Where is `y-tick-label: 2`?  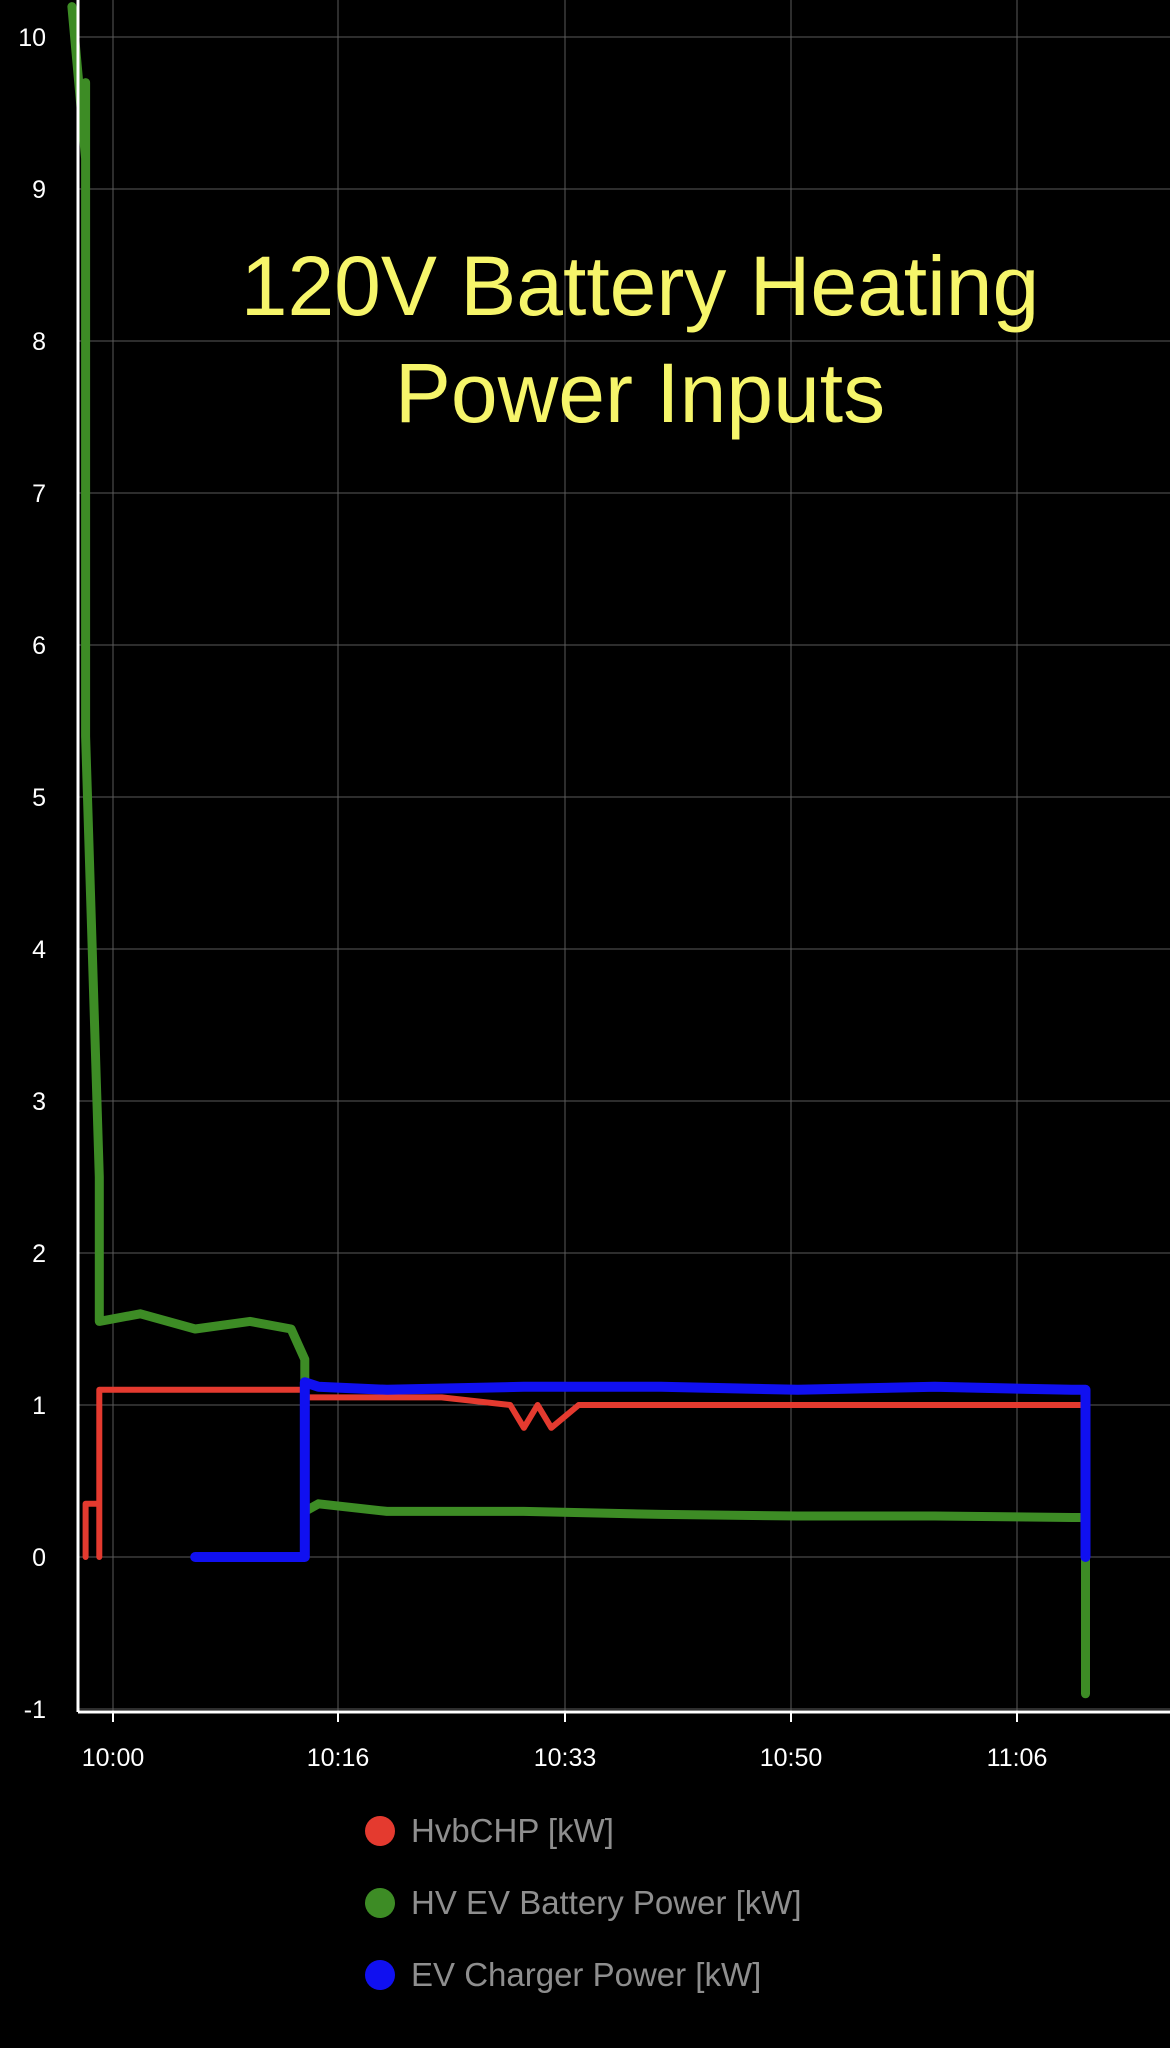 y-tick-label: 2 is located at coordinates (39, 1254).